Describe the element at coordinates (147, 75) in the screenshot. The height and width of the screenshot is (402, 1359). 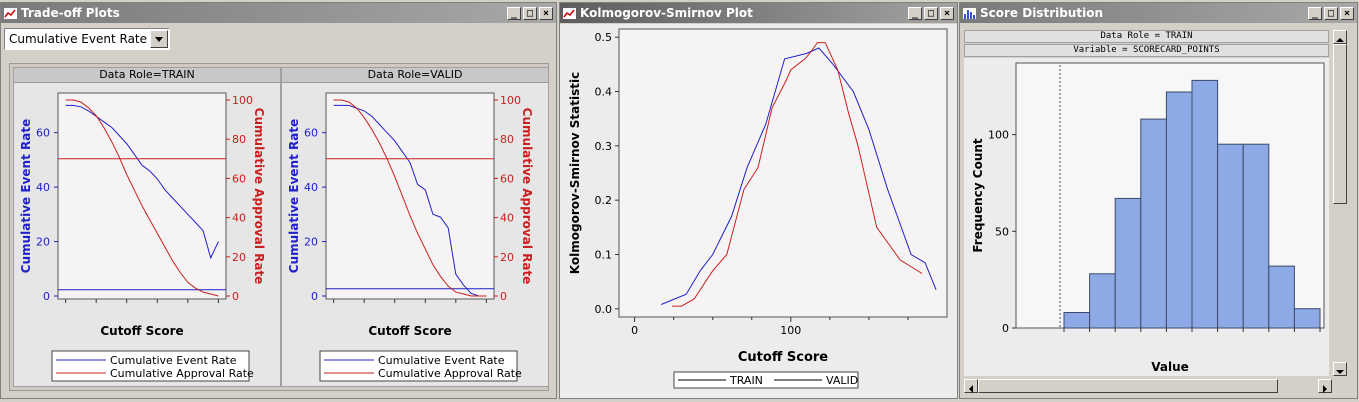
I see `panel-header: Data Role=TRAIN` at that location.